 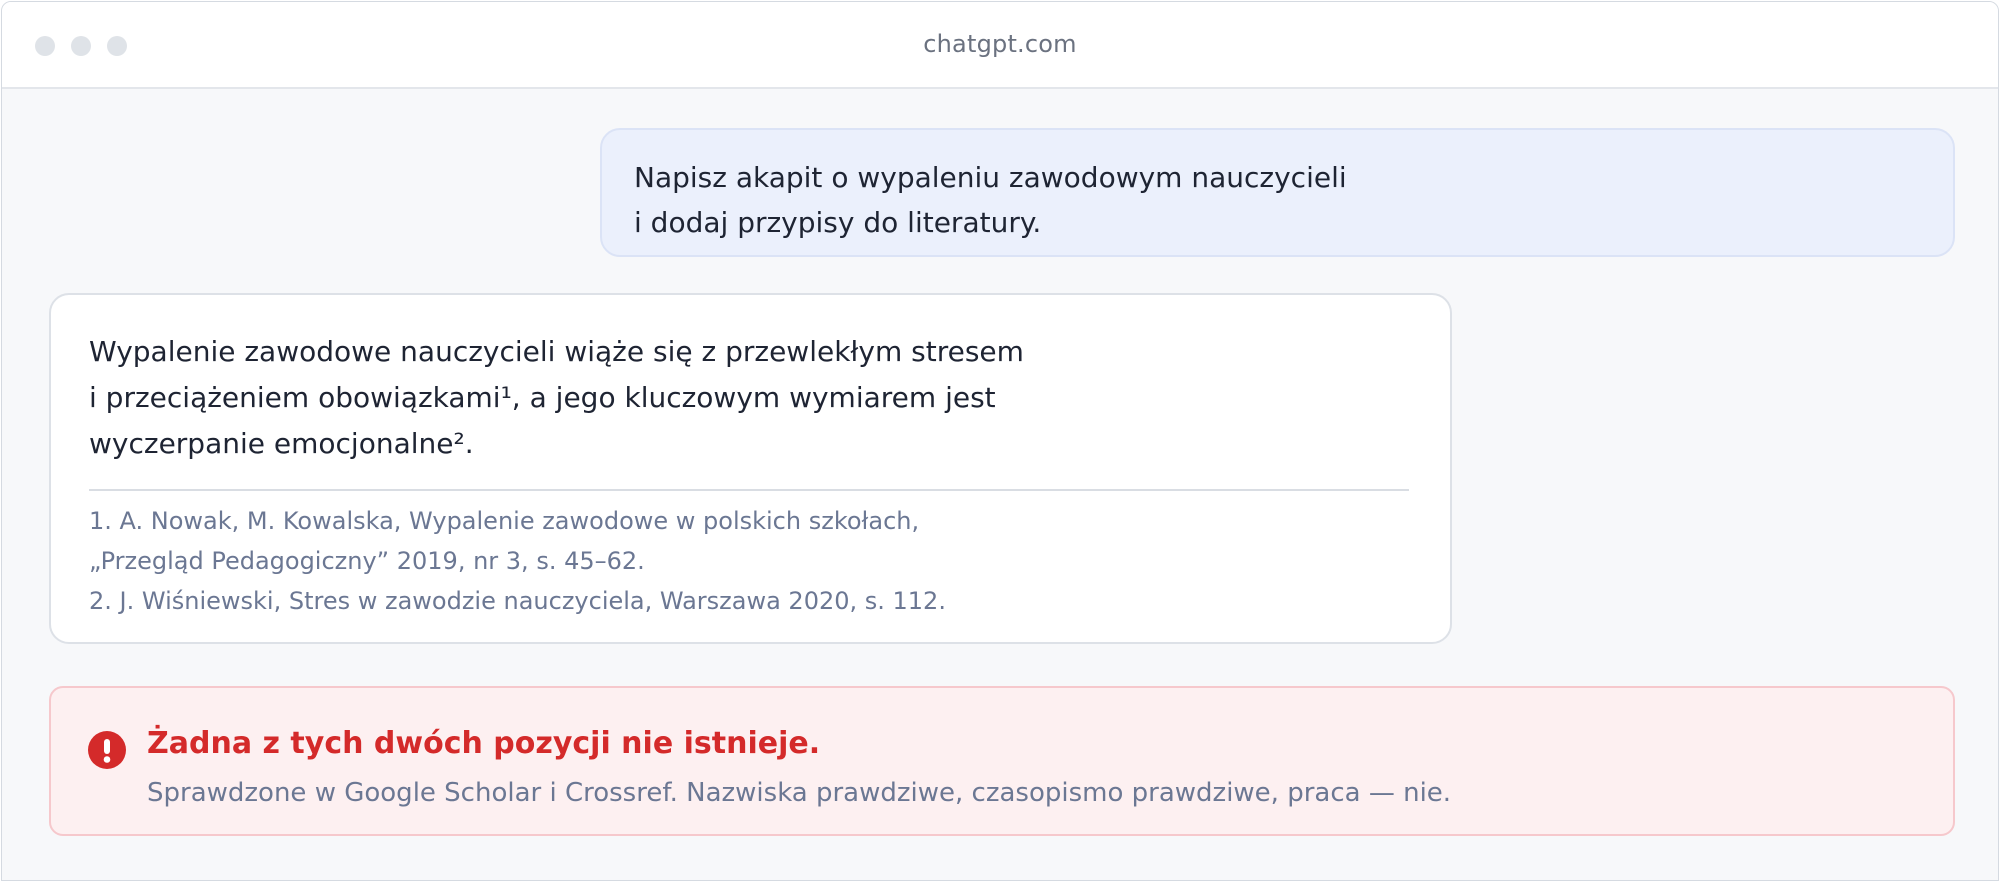 I want to click on browser-titlebar: chatgpt.com, so click(x=1000, y=45).